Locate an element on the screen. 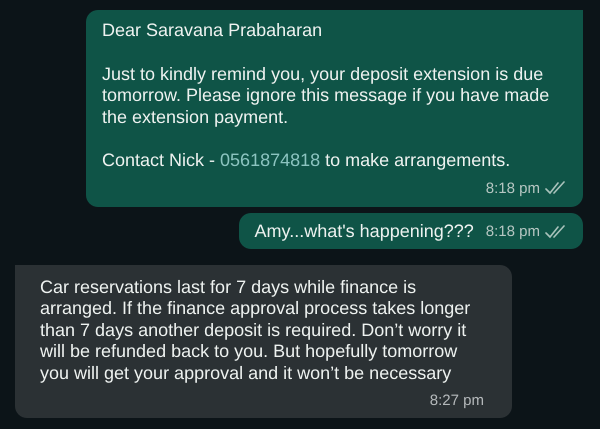  message-text: Dear Saravana Prabaharan is located at coordinates (213, 31).